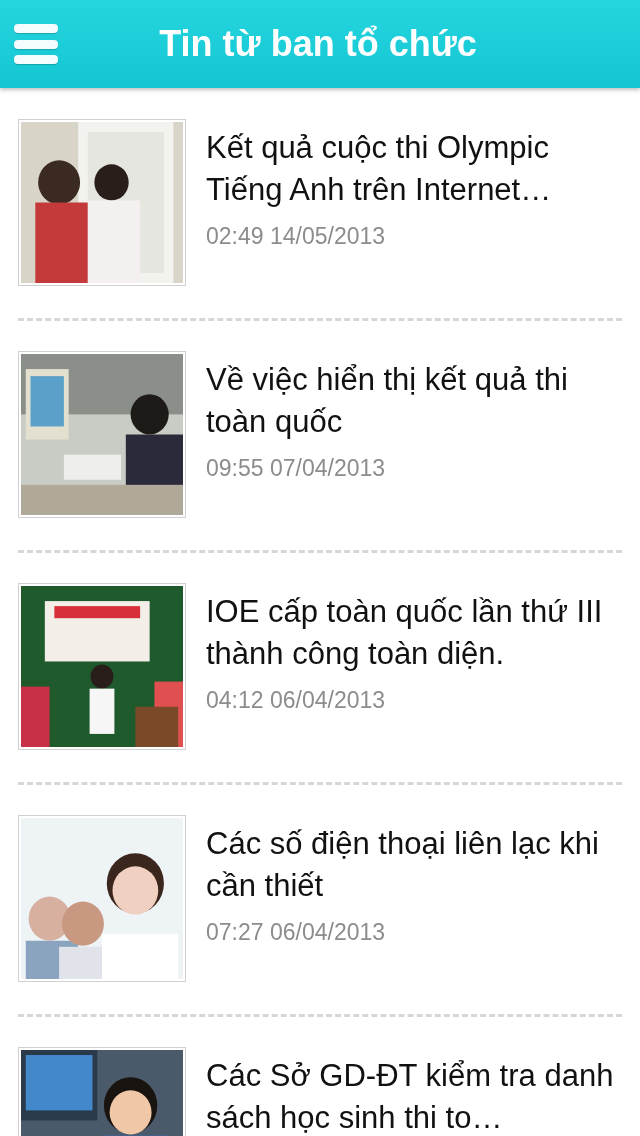 This screenshot has height=1136, width=640. Describe the element at coordinates (318, 44) in the screenshot. I see `header-title: Tin từ ban tổ chức` at that location.